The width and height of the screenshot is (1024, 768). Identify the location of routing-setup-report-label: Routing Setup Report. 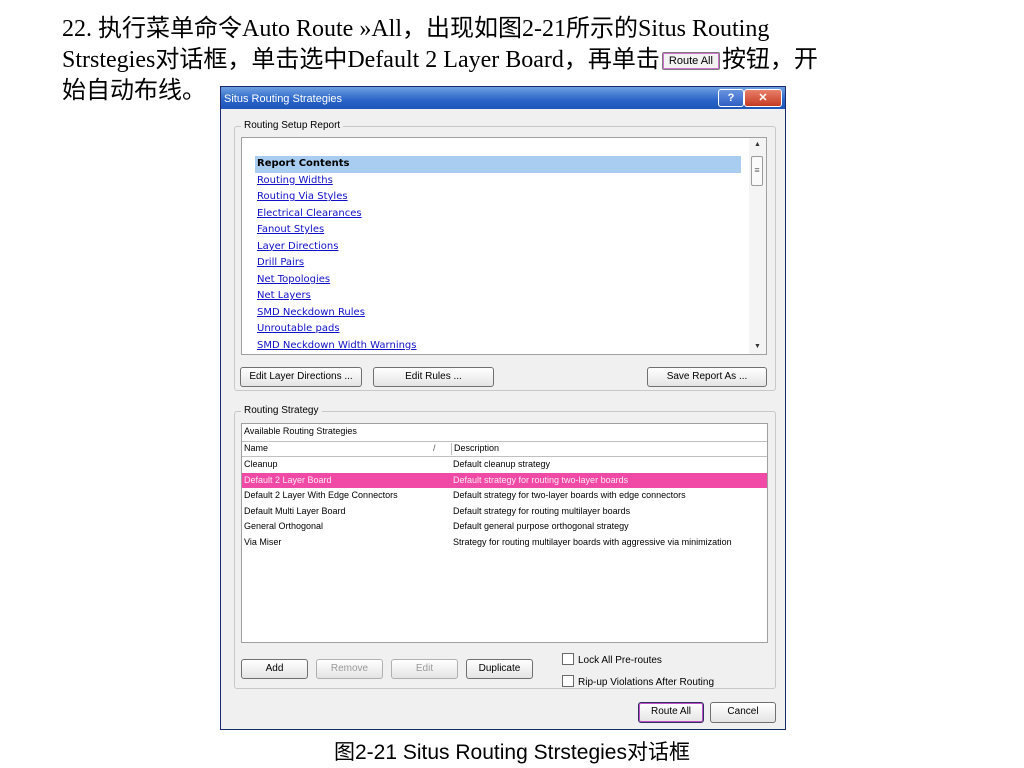
(292, 125).